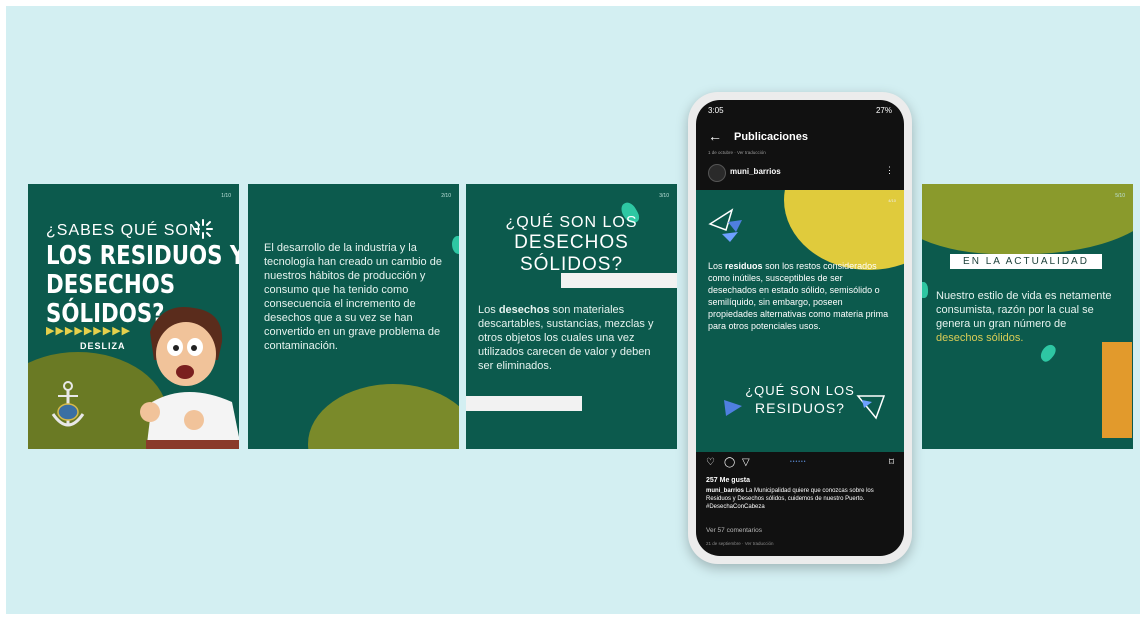 This screenshot has height=618, width=1146. I want to click on slide-title-line1: ¿SABES QUÉ SON, so click(124, 230).